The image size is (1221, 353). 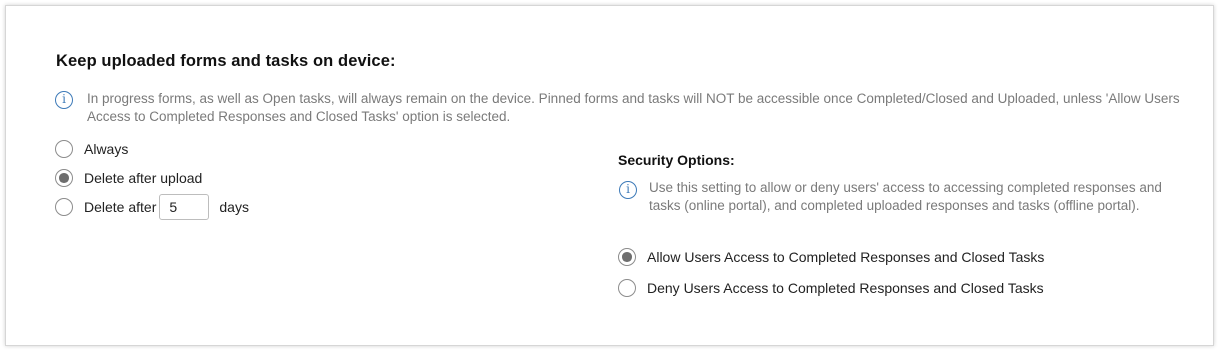 I want to click on radio-always: Always, so click(x=91, y=149).